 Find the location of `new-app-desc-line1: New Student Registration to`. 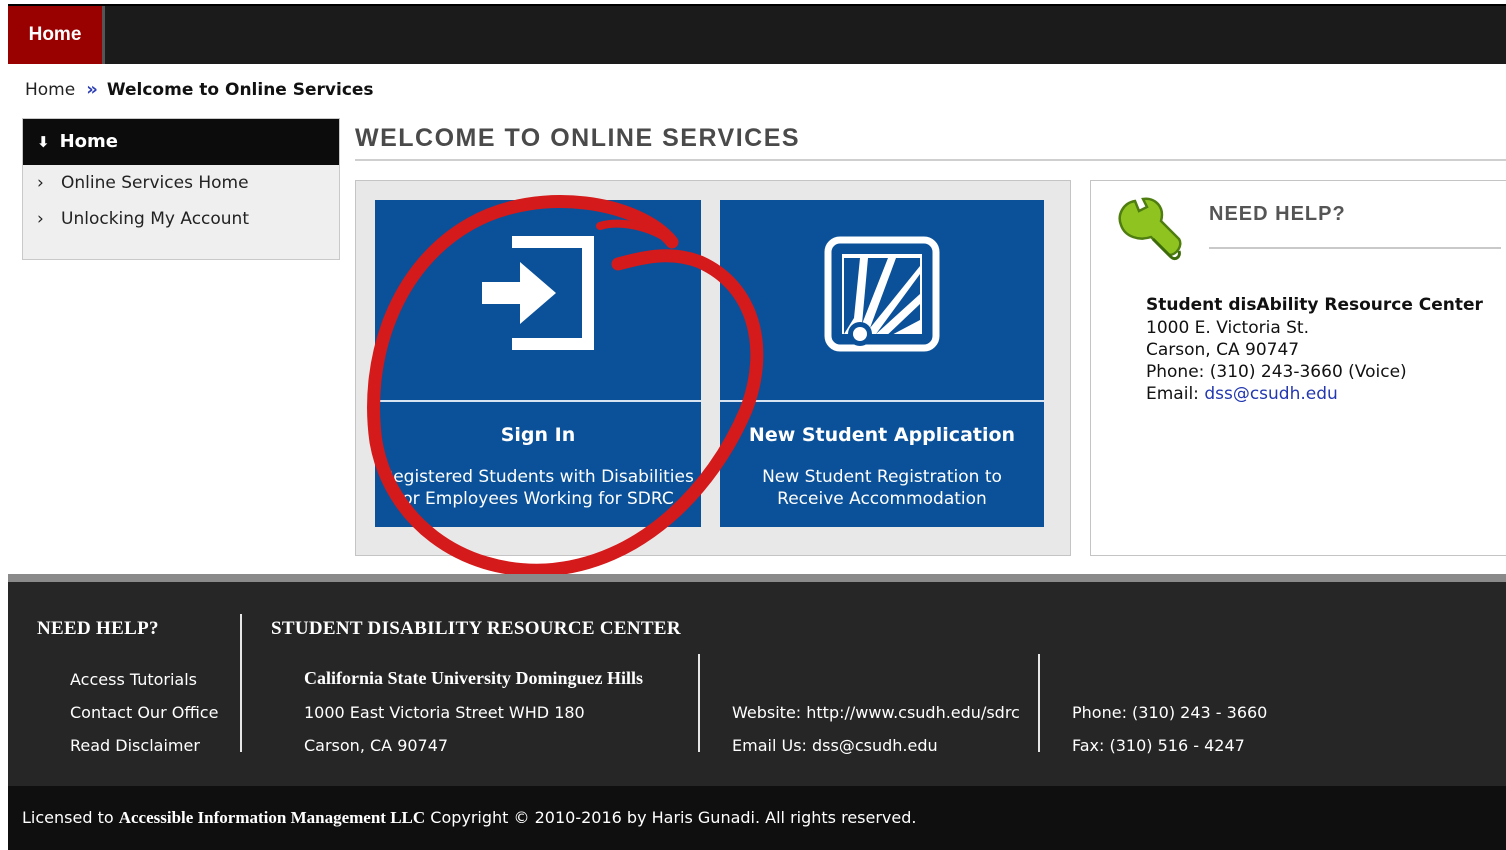

new-app-desc-line1: New Student Registration to is located at coordinates (882, 477).